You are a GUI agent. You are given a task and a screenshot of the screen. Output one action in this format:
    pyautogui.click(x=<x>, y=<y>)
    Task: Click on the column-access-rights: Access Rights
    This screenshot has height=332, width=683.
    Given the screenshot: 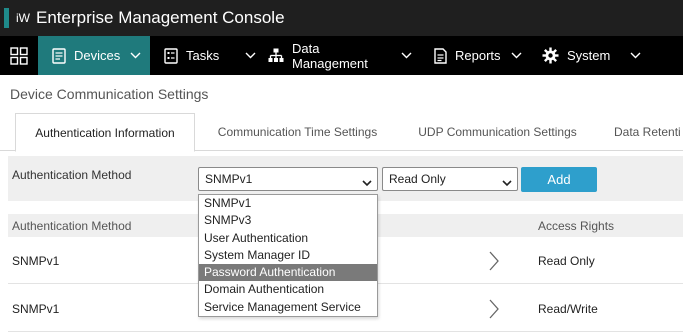 What is the action you would take?
    pyautogui.click(x=576, y=226)
    